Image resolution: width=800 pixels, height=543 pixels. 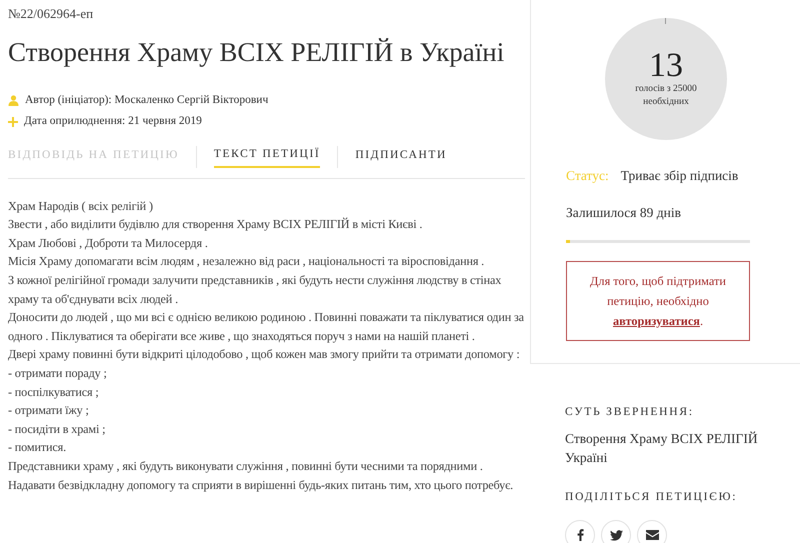 What do you see at coordinates (247, 261) in the screenshot?
I see `petition-paragraph: Місія Храму допомагати всім людям , незалежно від раси , національності та віросповідання .` at bounding box center [247, 261].